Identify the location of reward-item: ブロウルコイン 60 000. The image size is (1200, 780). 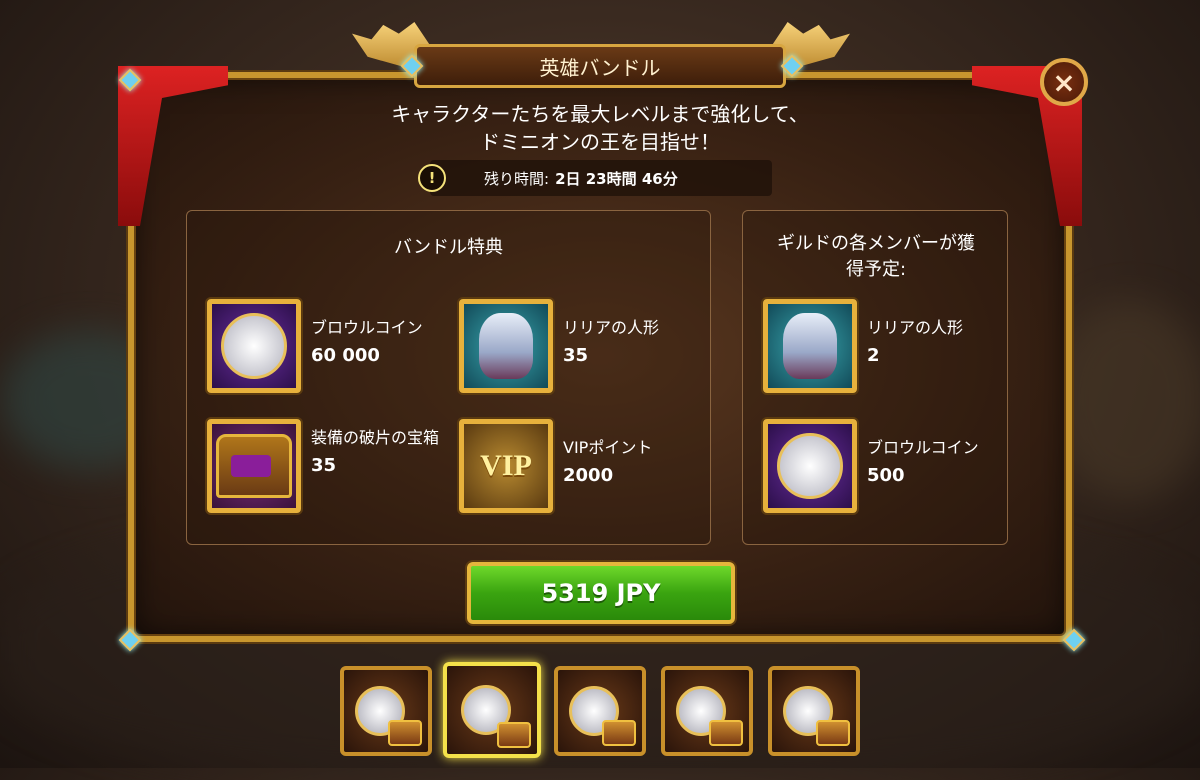
(329, 346).